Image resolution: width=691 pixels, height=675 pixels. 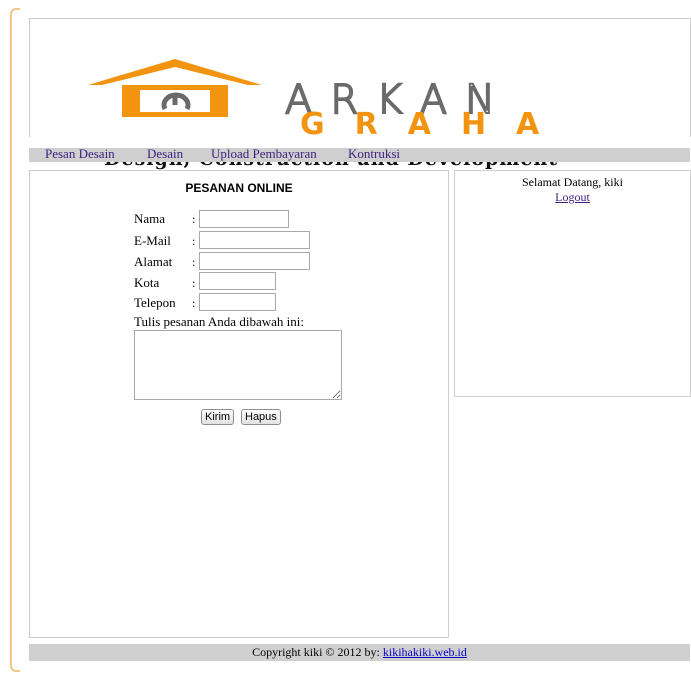 What do you see at coordinates (238, 365) in the screenshot?
I see `message-textarea` at bounding box center [238, 365].